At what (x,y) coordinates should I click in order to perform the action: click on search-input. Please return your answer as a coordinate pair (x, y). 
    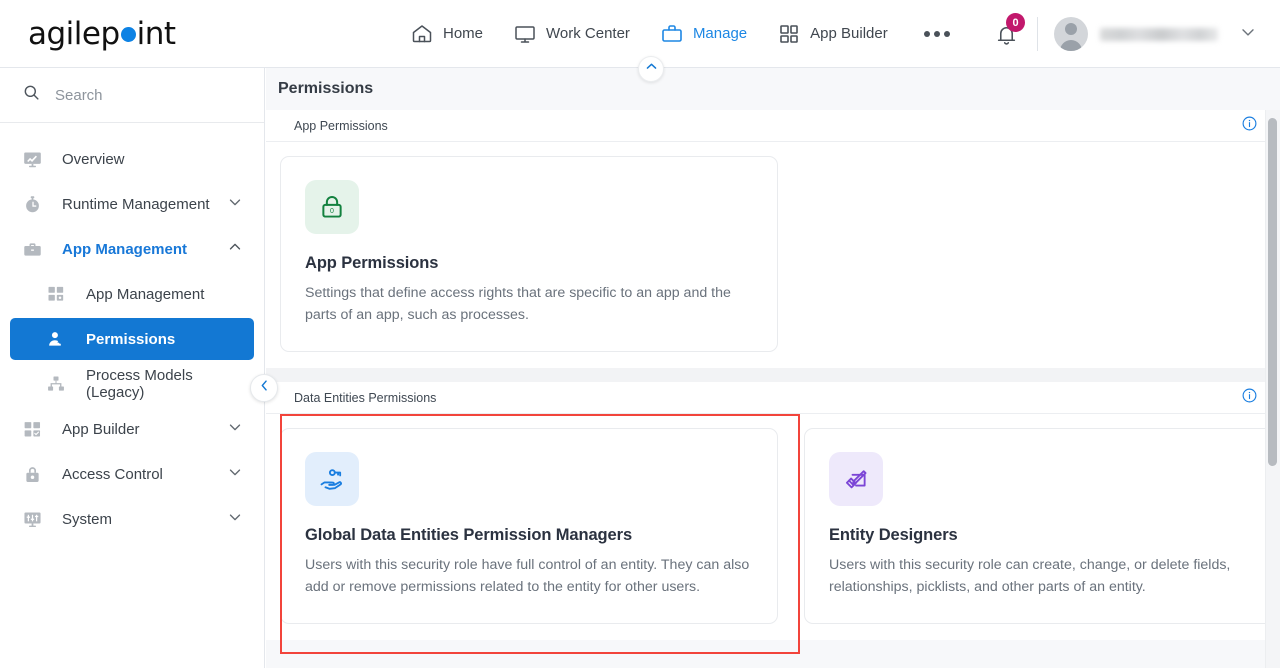
    Looking at the image, I should click on (145, 95).